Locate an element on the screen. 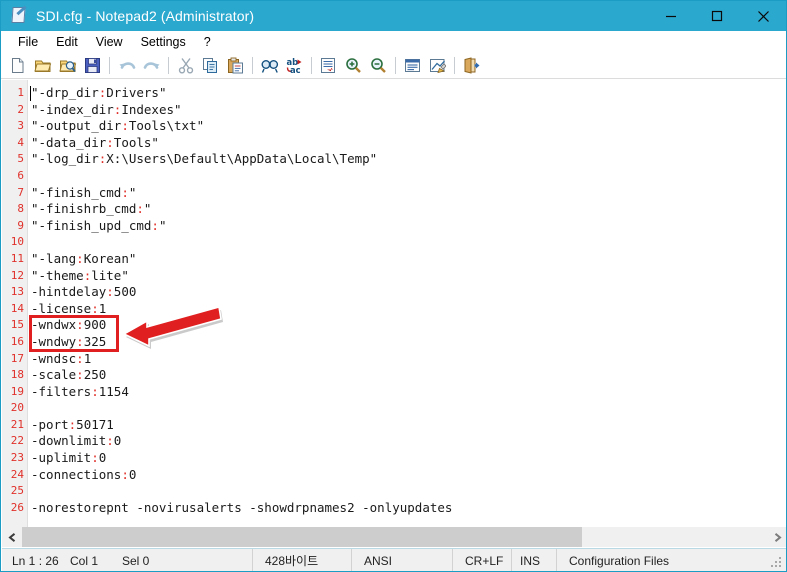  line-number: 16 is located at coordinates (17, 341).